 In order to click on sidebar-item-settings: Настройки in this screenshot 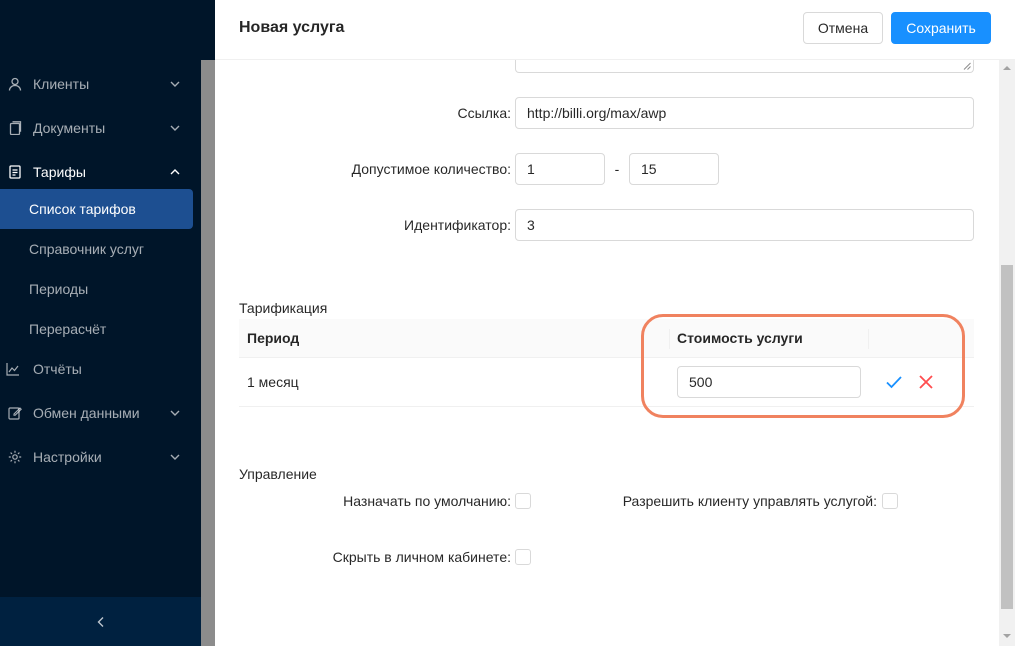, I will do `click(96, 457)`.